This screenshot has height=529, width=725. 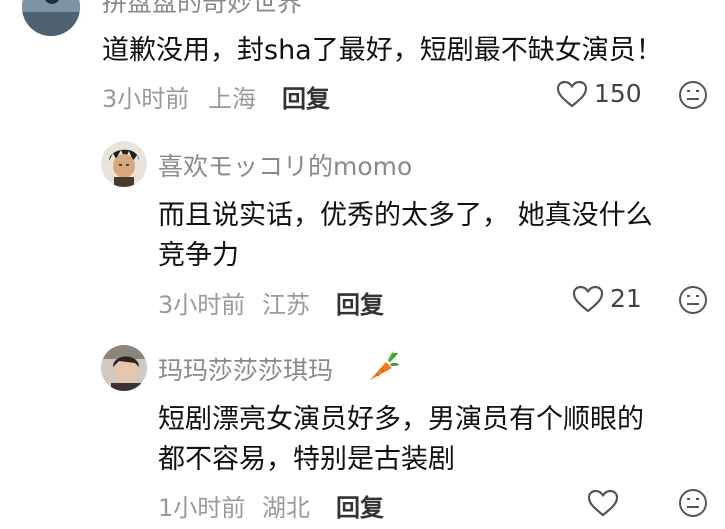 What do you see at coordinates (286, 508) in the screenshot?
I see `comment-location: 湖北` at bounding box center [286, 508].